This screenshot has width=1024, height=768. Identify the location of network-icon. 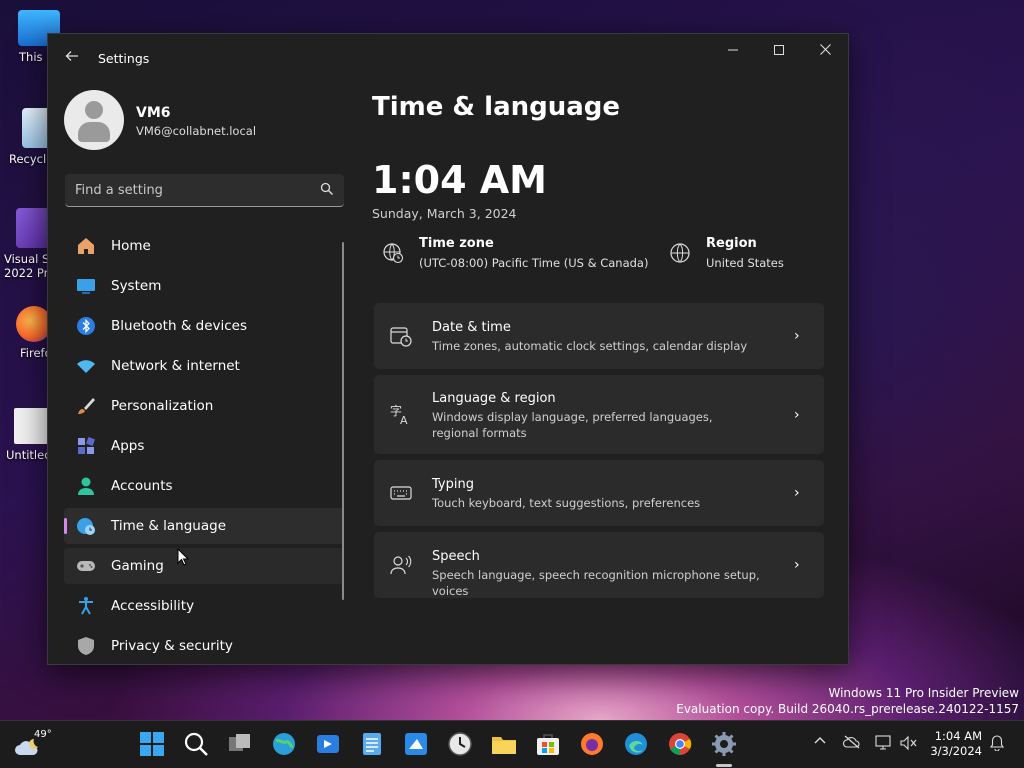
(883, 742).